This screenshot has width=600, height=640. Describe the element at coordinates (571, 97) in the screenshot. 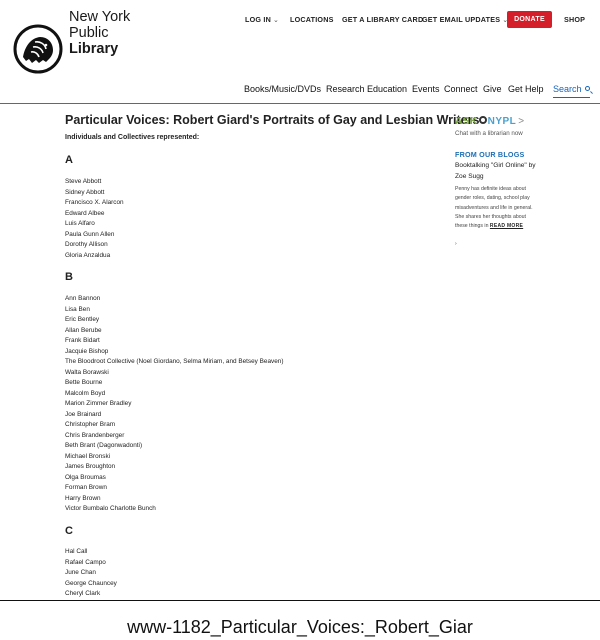

I see `search-underline` at that location.